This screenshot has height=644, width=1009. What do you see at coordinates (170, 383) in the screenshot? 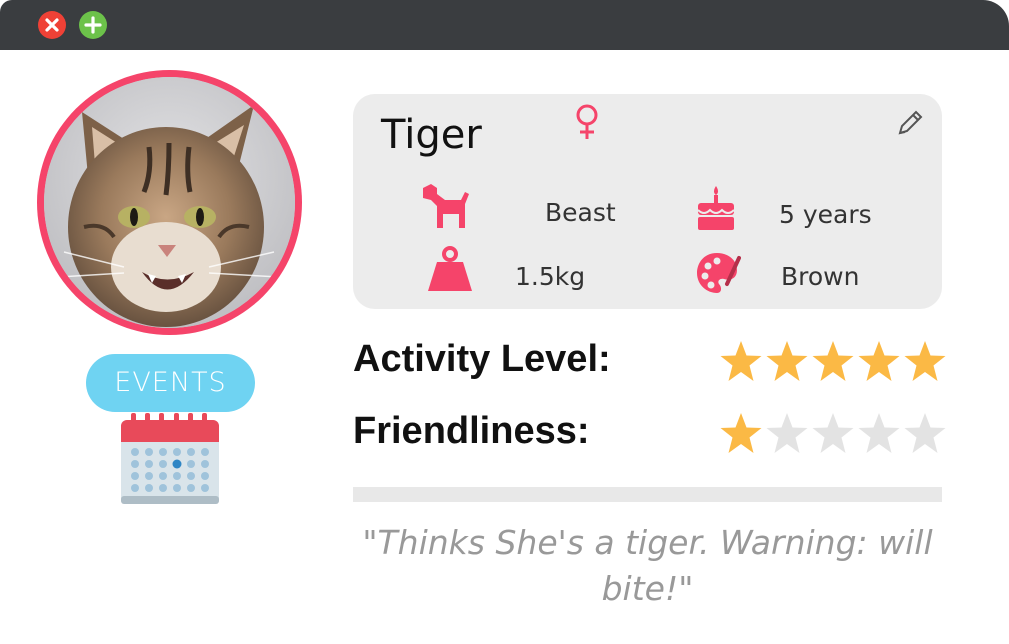
I see `events-button: EVENTS` at bounding box center [170, 383].